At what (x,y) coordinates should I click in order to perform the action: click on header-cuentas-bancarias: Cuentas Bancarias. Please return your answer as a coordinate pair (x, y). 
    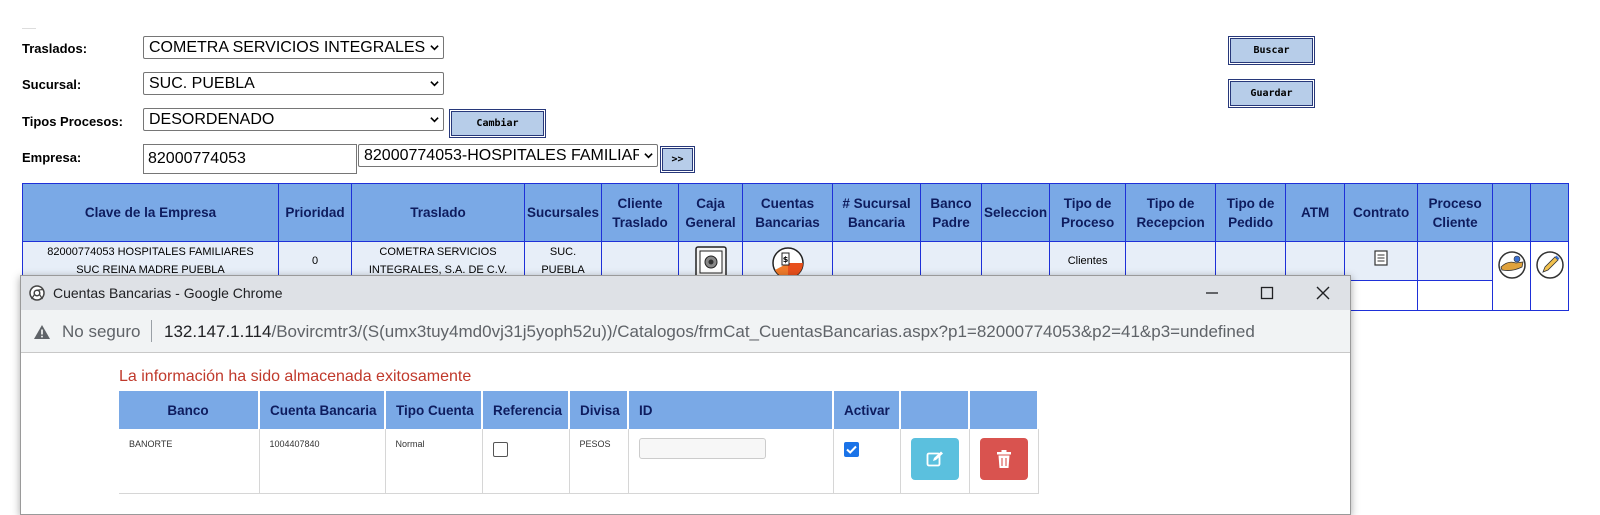
    Looking at the image, I should click on (788, 212).